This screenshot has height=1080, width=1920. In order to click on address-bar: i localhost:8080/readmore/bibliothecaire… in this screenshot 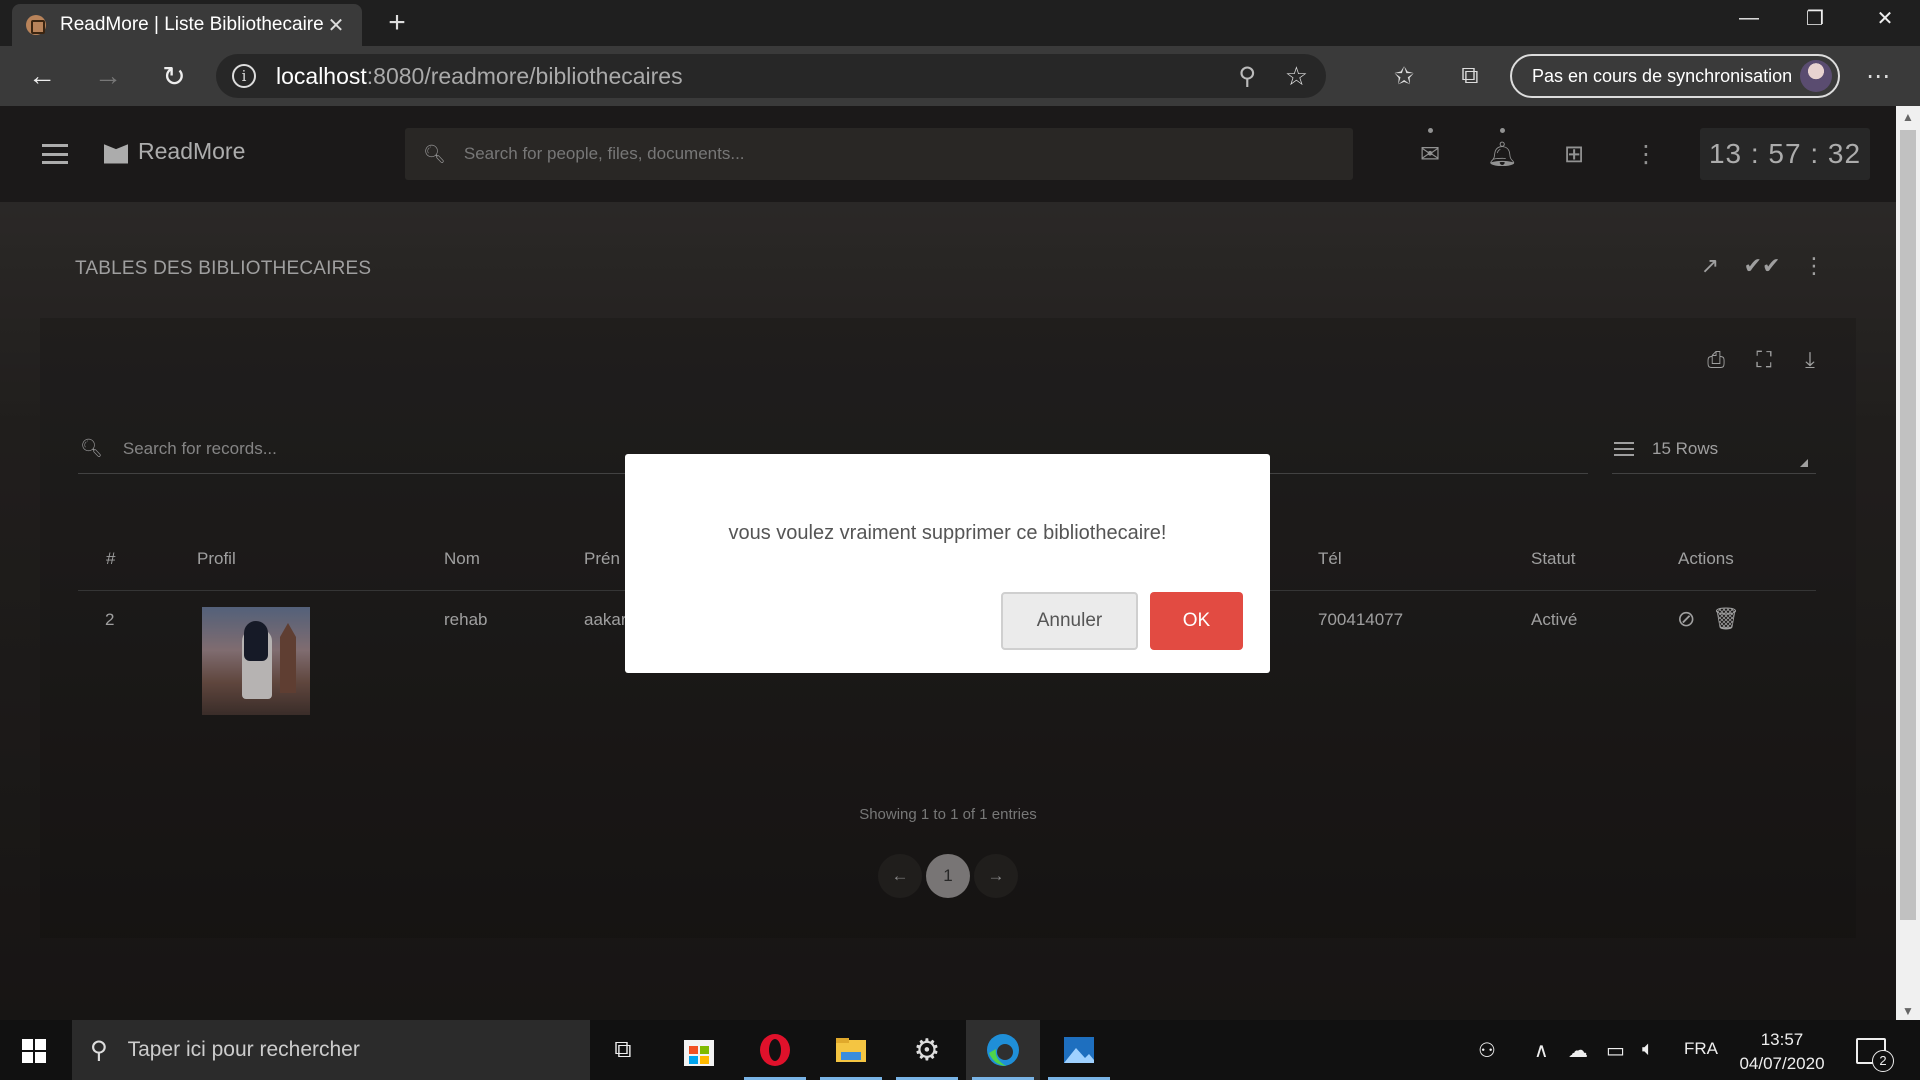, I will do `click(771, 76)`.